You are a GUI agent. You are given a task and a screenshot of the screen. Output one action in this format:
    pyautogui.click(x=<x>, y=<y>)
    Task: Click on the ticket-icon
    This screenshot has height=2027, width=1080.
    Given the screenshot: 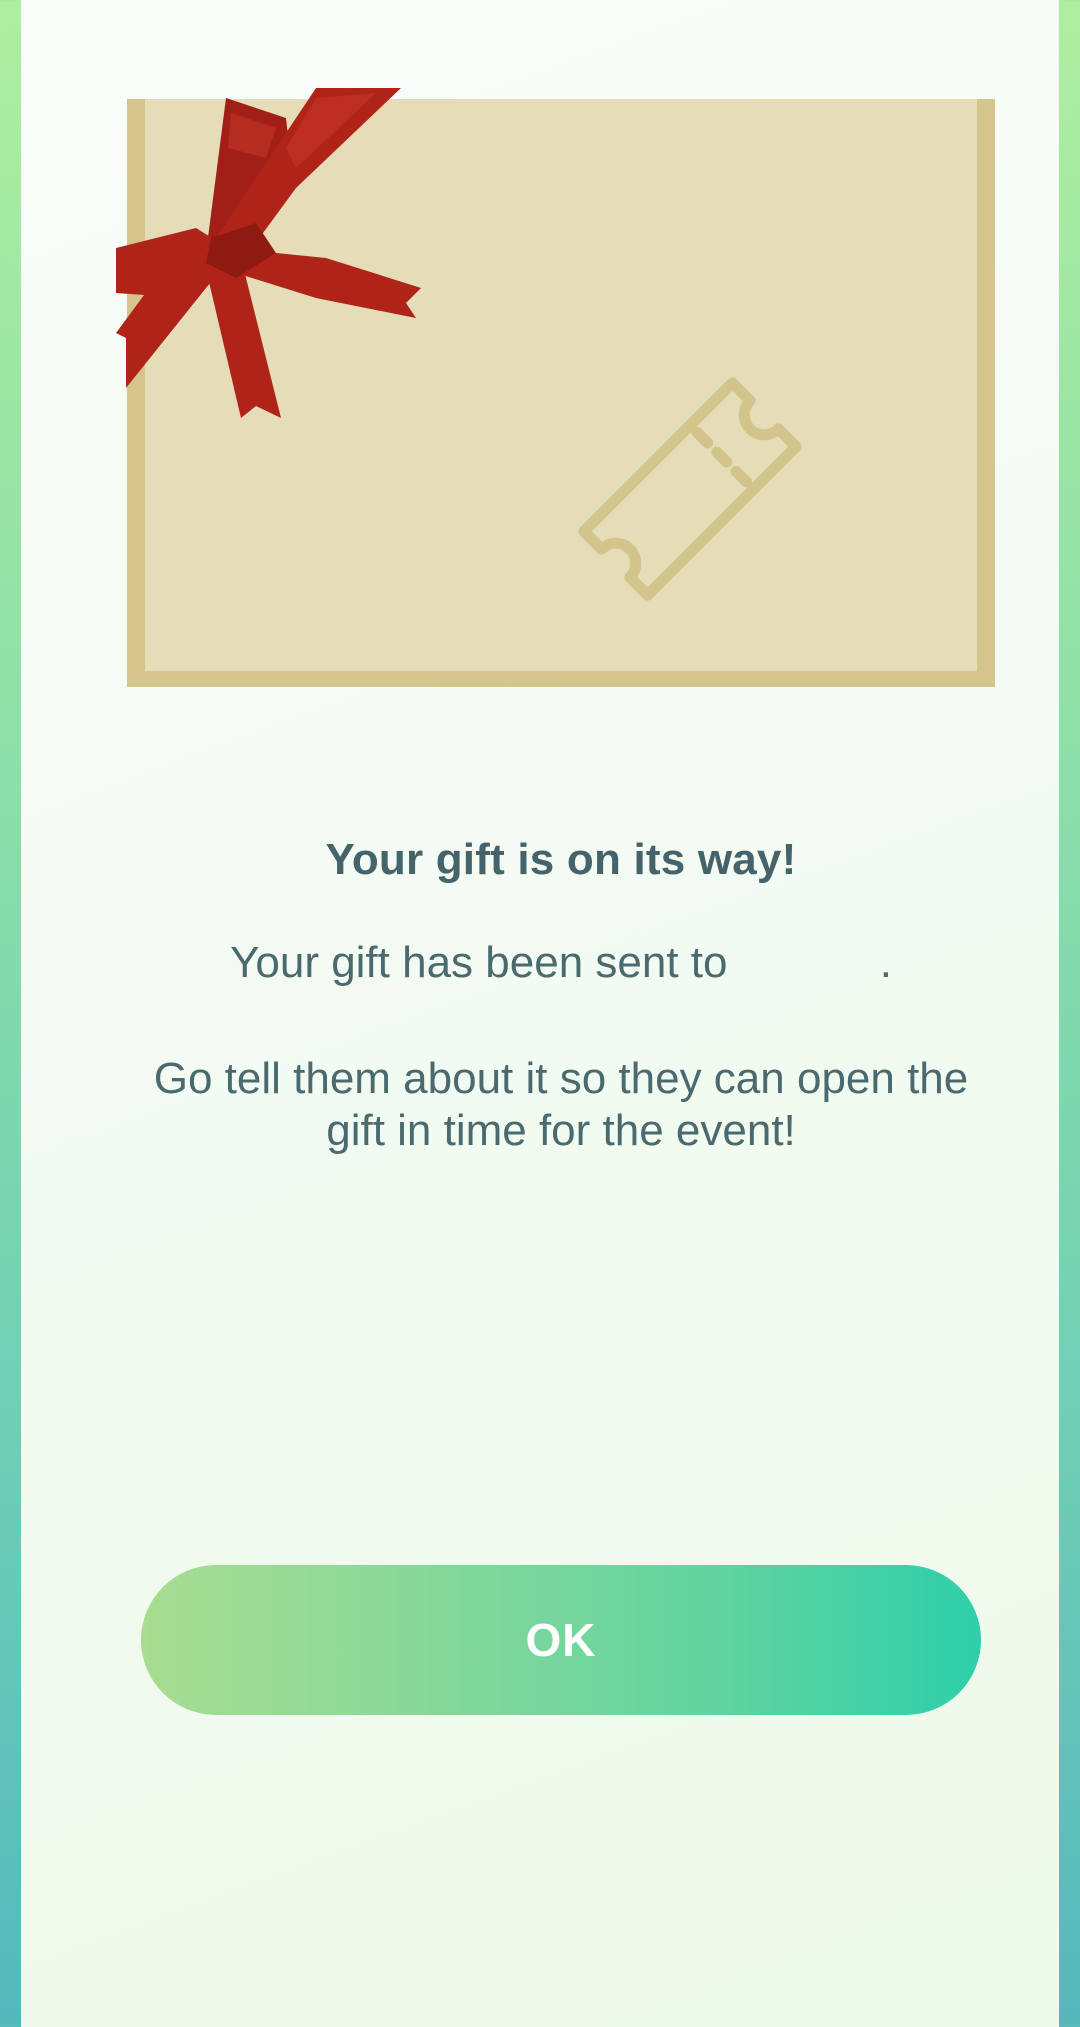 What is the action you would take?
    pyautogui.click(x=690, y=489)
    